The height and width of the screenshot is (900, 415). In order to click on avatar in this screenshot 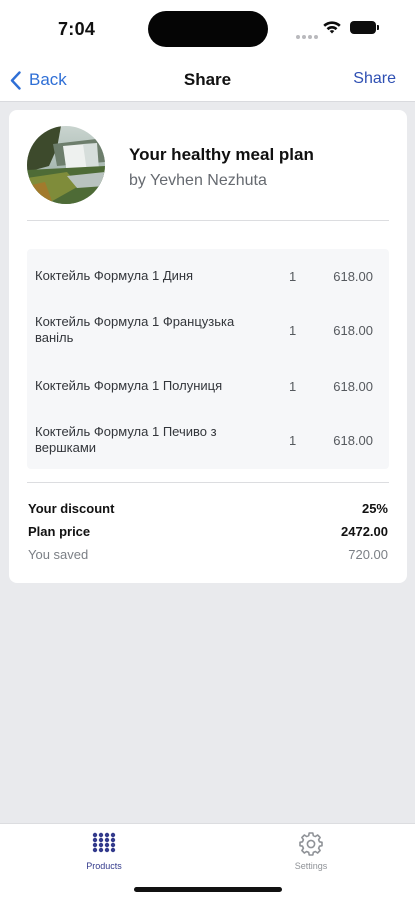, I will do `click(66, 165)`.